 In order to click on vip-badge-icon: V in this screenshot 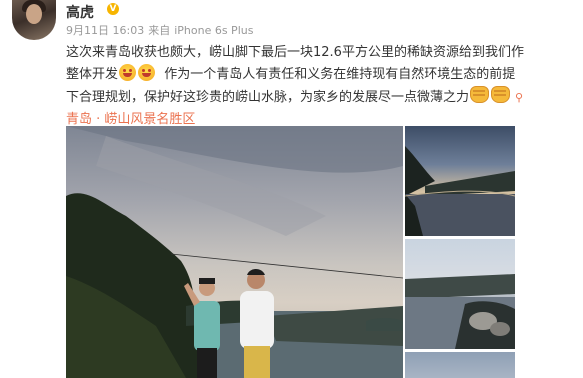, I will do `click(113, 9)`.